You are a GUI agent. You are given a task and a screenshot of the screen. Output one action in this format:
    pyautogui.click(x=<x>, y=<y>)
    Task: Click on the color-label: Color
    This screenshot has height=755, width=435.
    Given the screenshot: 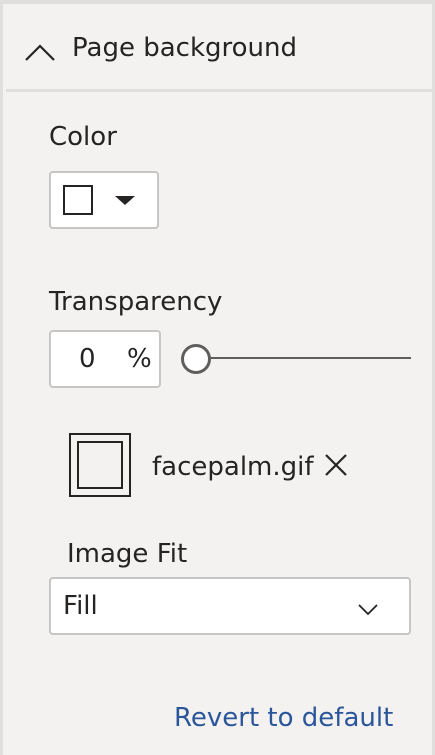 What is the action you would take?
    pyautogui.click(x=83, y=137)
    